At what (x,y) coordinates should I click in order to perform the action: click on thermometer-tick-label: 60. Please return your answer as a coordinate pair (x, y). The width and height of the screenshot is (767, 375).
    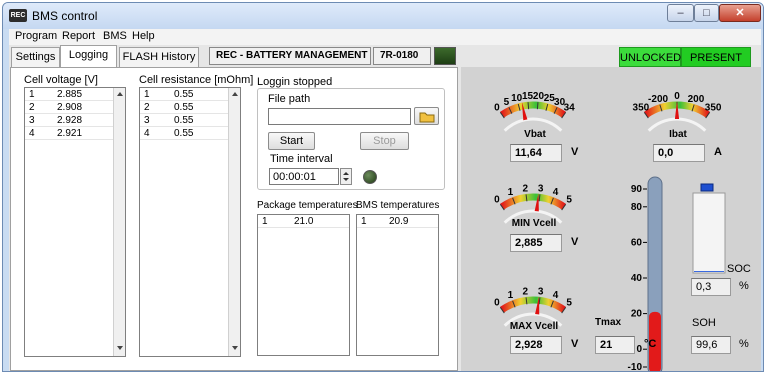
    Looking at the image, I should click on (637, 242).